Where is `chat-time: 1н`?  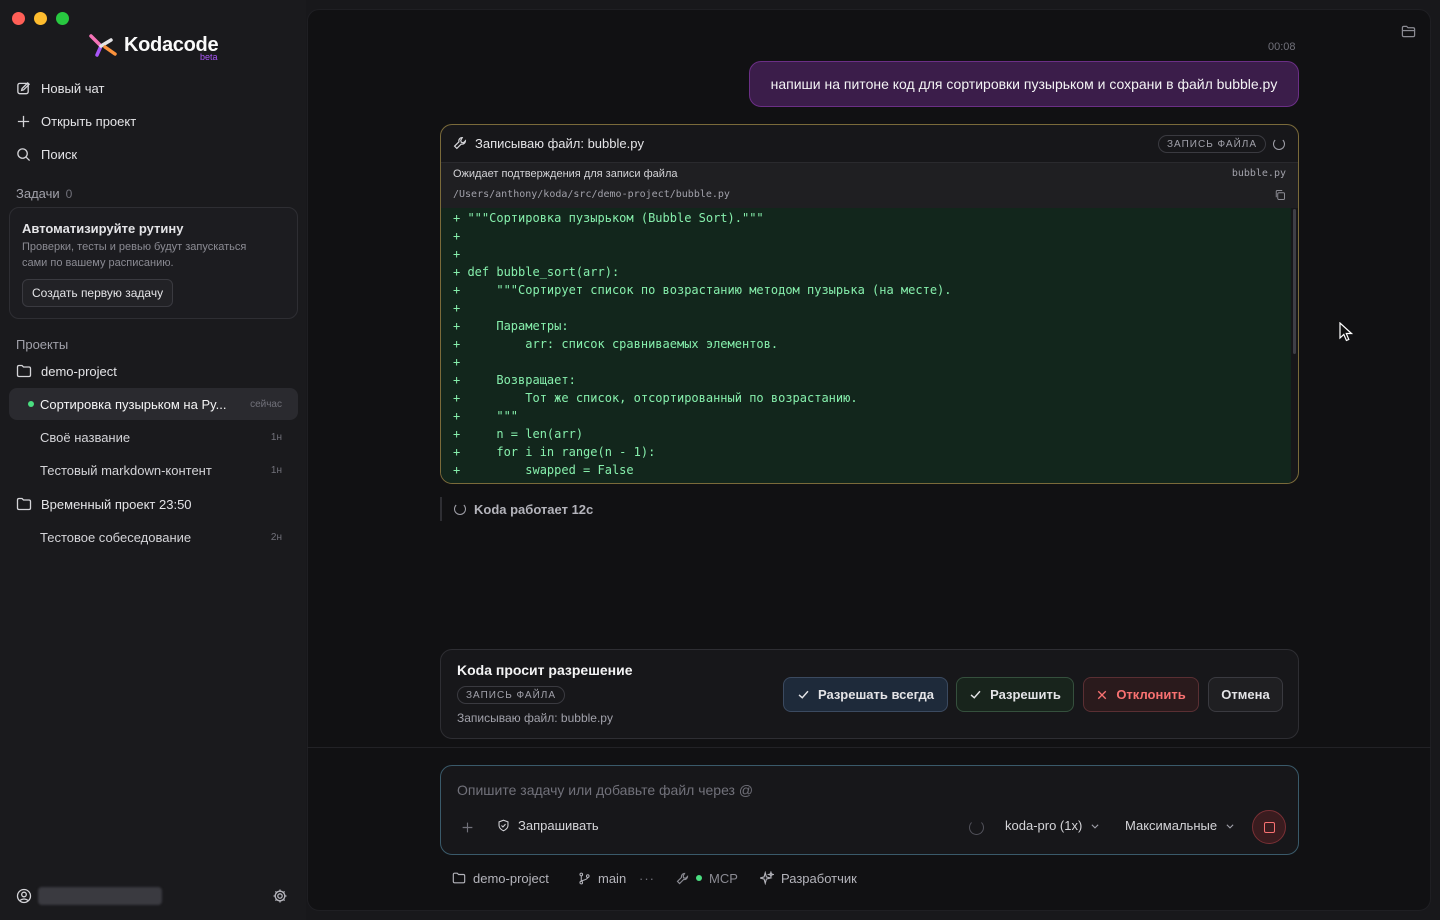
chat-time: 1н is located at coordinates (276, 470).